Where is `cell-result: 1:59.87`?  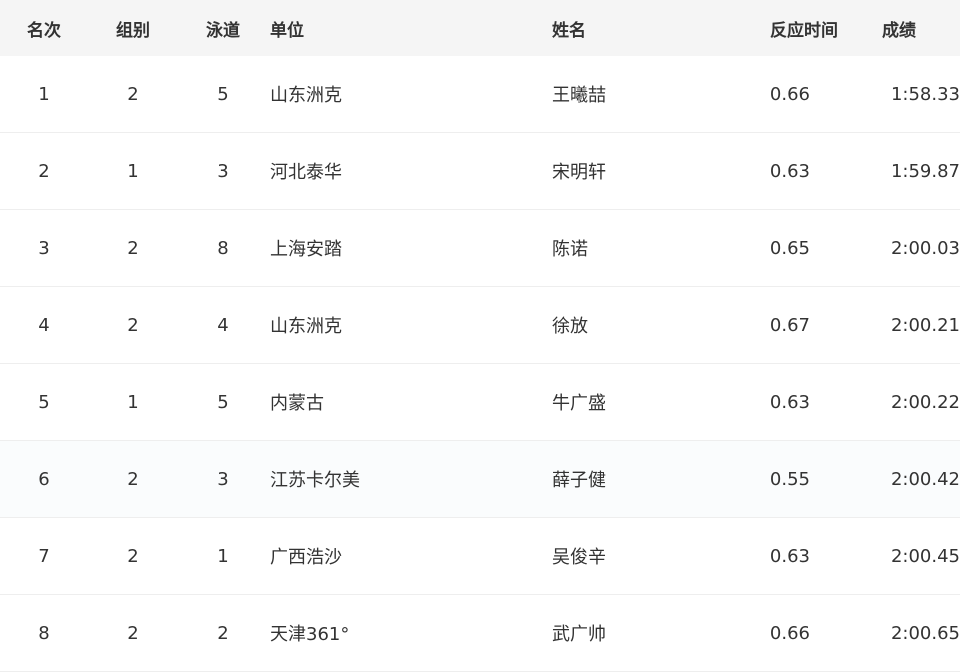 cell-result: 1:59.87 is located at coordinates (899, 171).